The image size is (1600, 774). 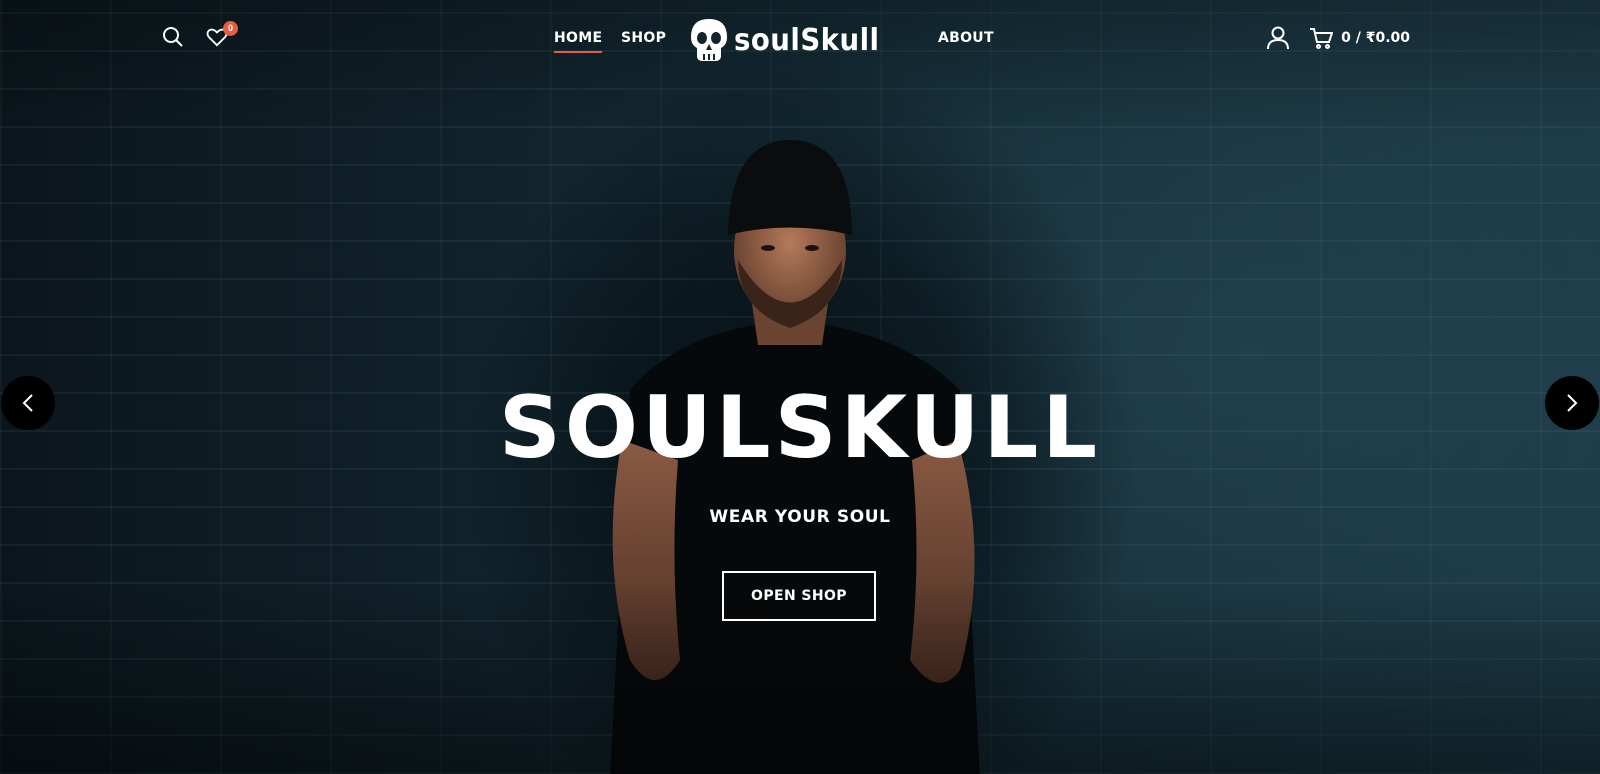 I want to click on skull-icon, so click(x=709, y=40).